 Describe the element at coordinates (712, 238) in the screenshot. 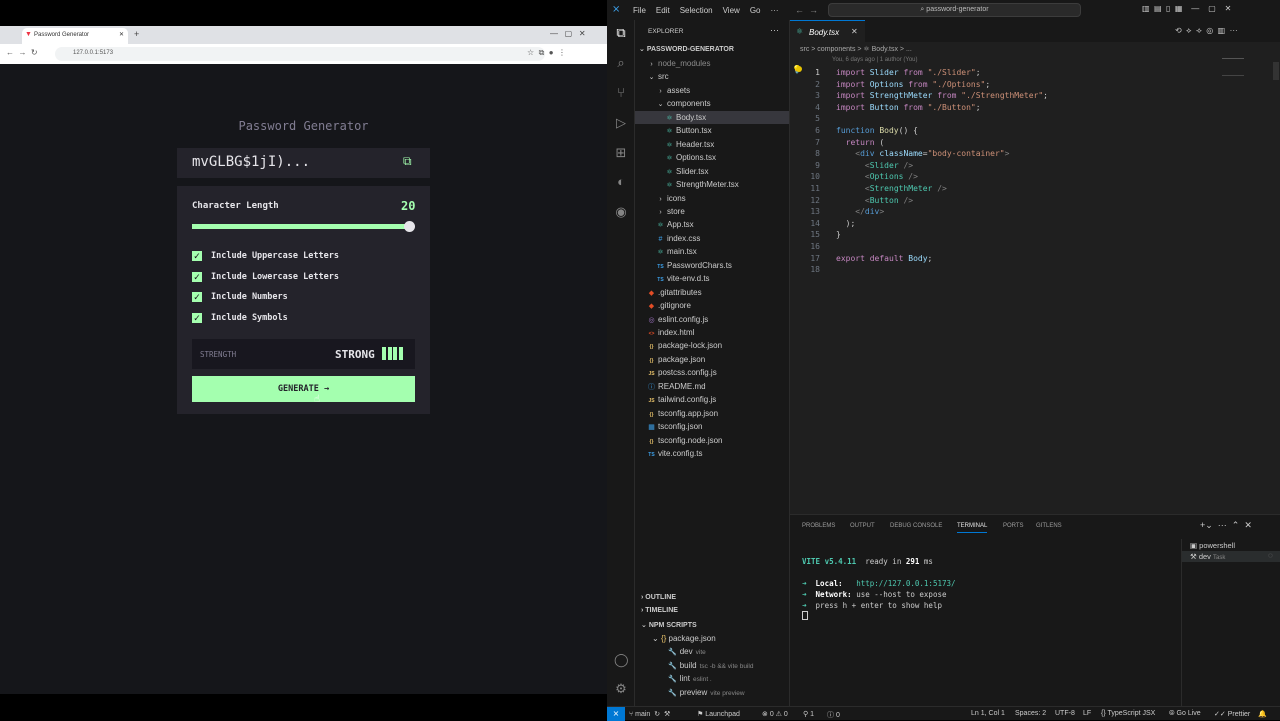

I see `tree-item: # index.css` at that location.